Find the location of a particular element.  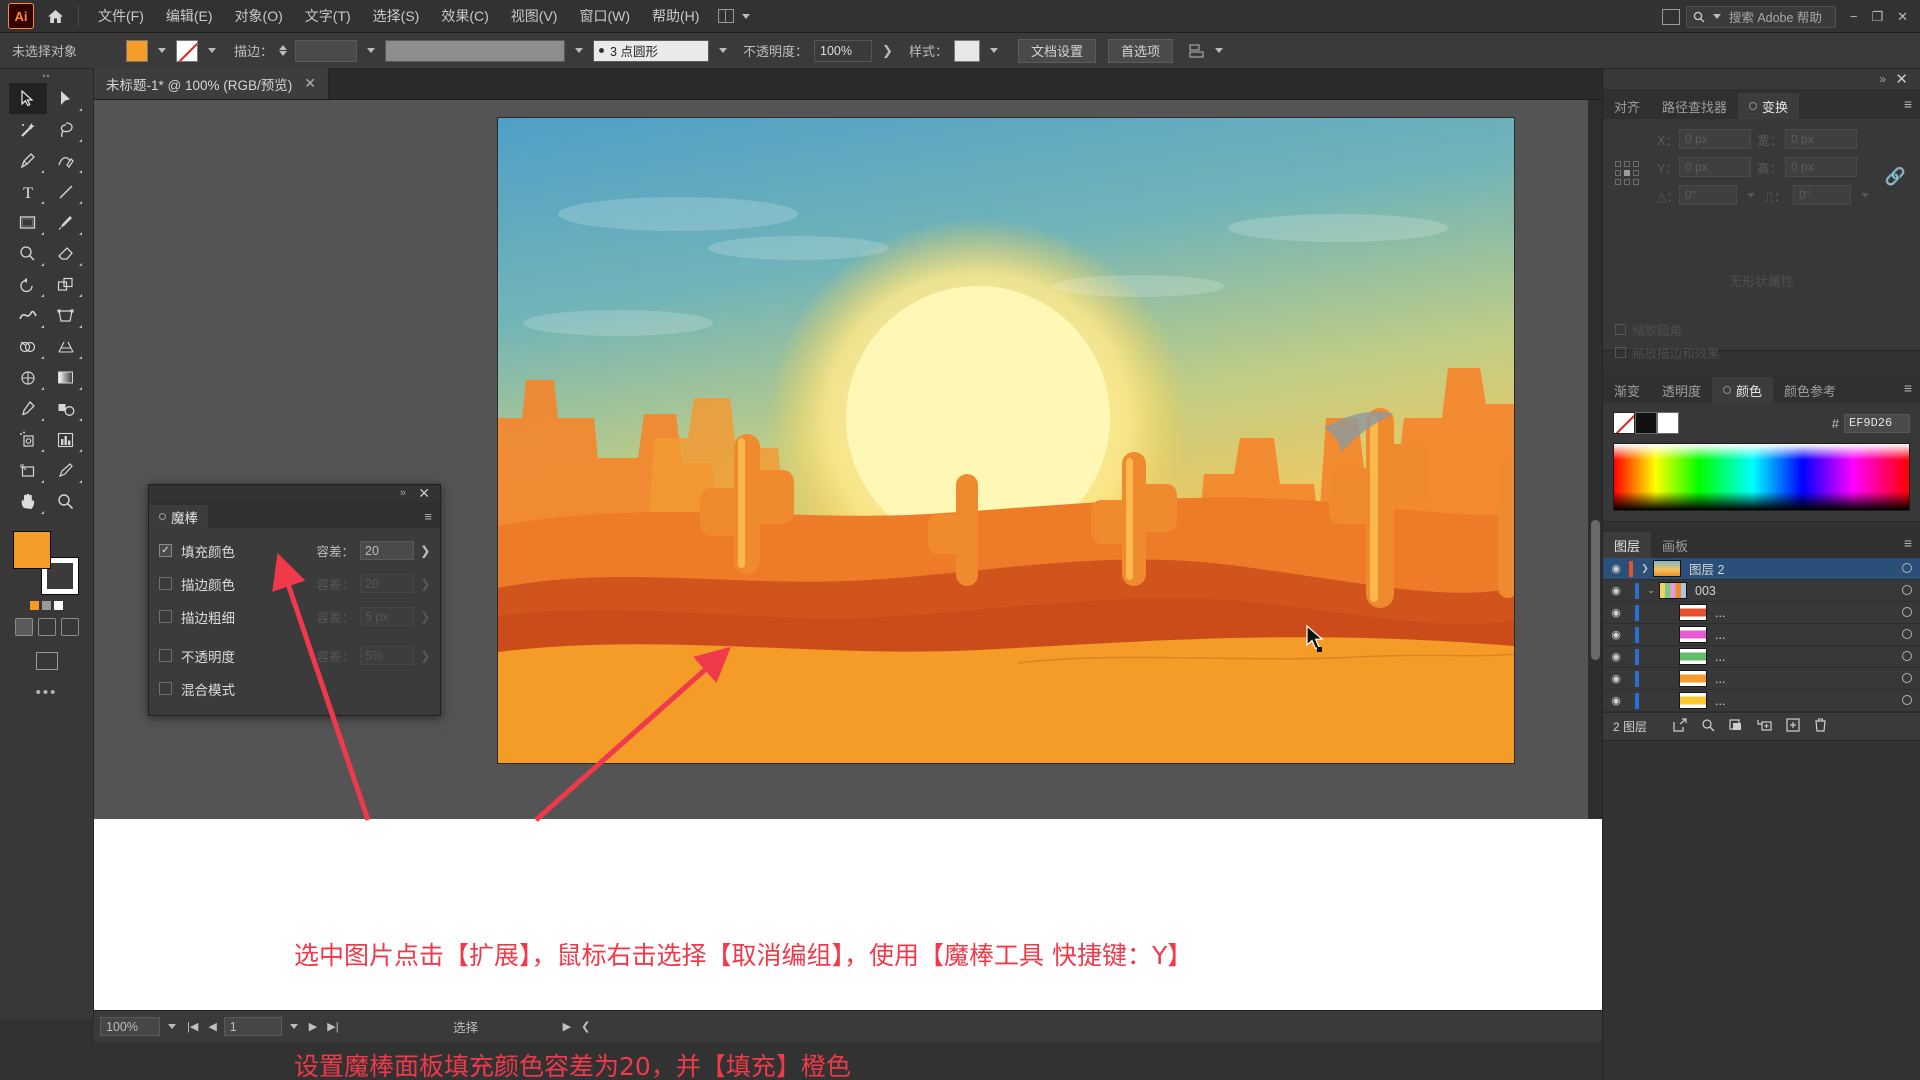

tool-direct-selection is located at coordinates (66, 98).